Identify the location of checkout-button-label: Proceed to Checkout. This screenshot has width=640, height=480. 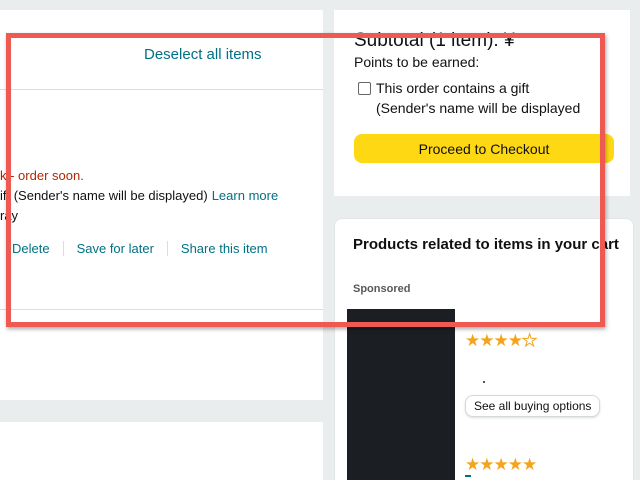
(484, 148).